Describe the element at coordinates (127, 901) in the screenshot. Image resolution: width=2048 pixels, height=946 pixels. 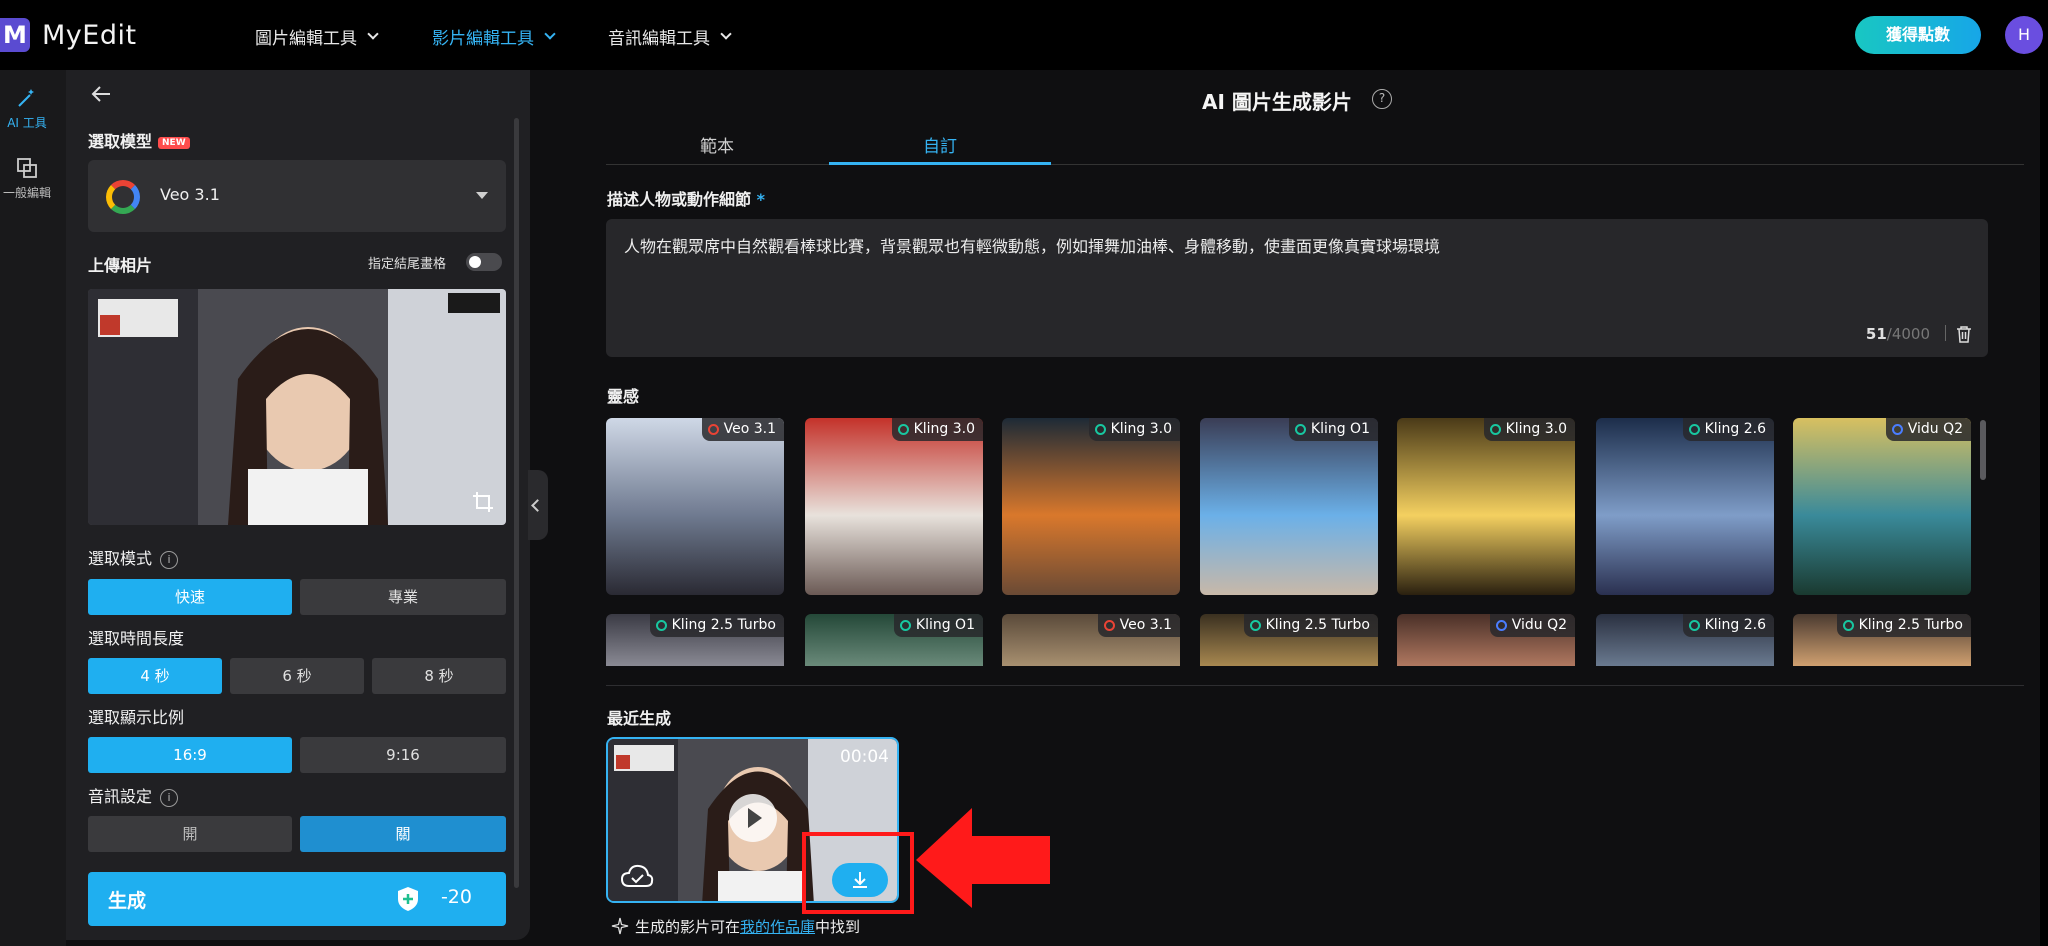
I see `generate-label: 生成` at that location.